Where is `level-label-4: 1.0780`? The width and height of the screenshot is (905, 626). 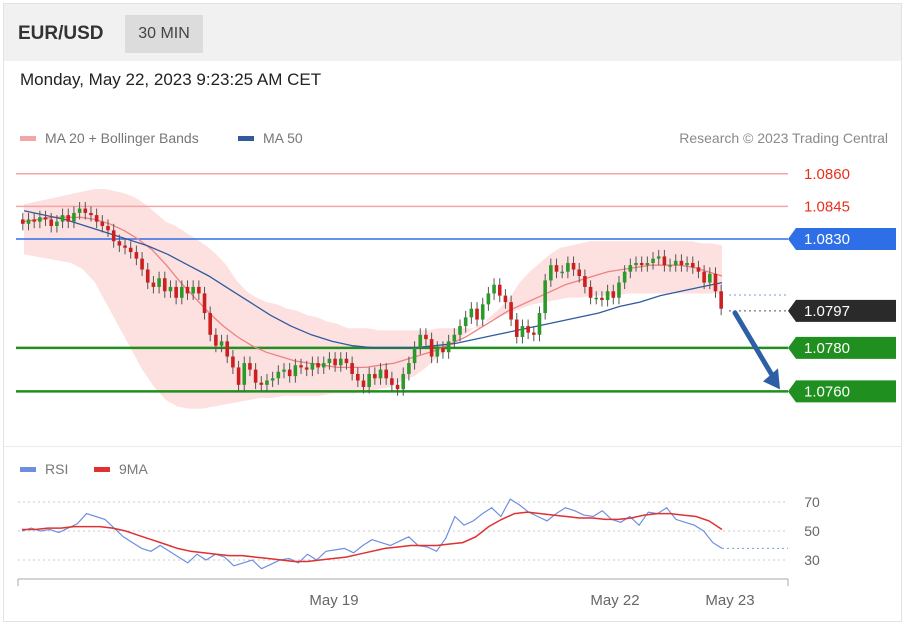
level-label-4: 1.0780 is located at coordinates (827, 348).